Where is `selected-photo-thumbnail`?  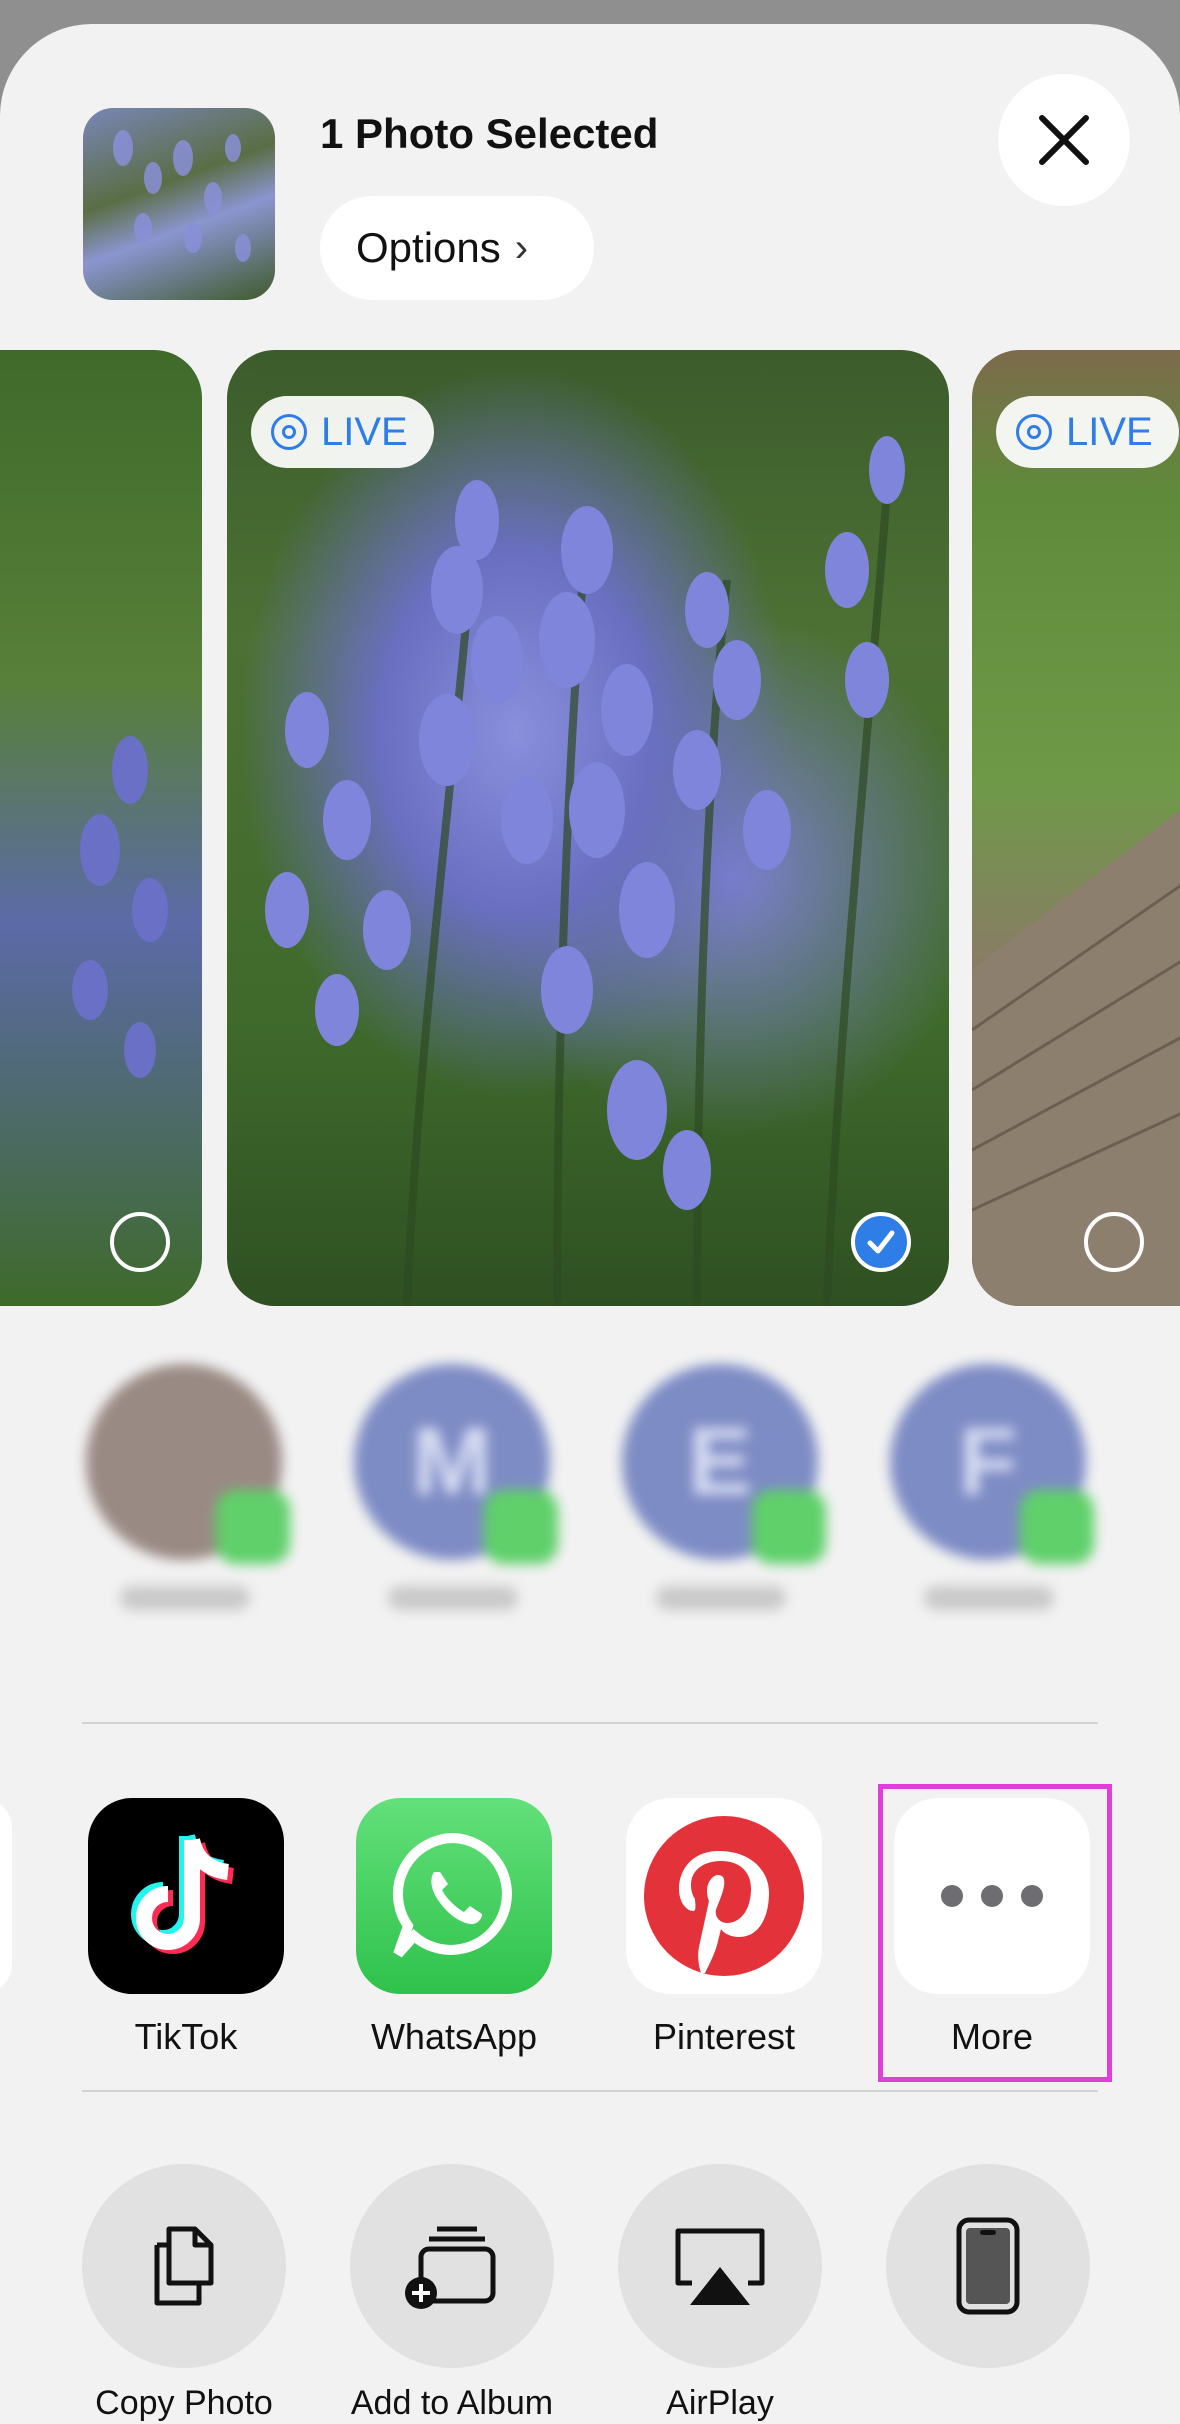
selected-photo-thumbnail is located at coordinates (179, 204).